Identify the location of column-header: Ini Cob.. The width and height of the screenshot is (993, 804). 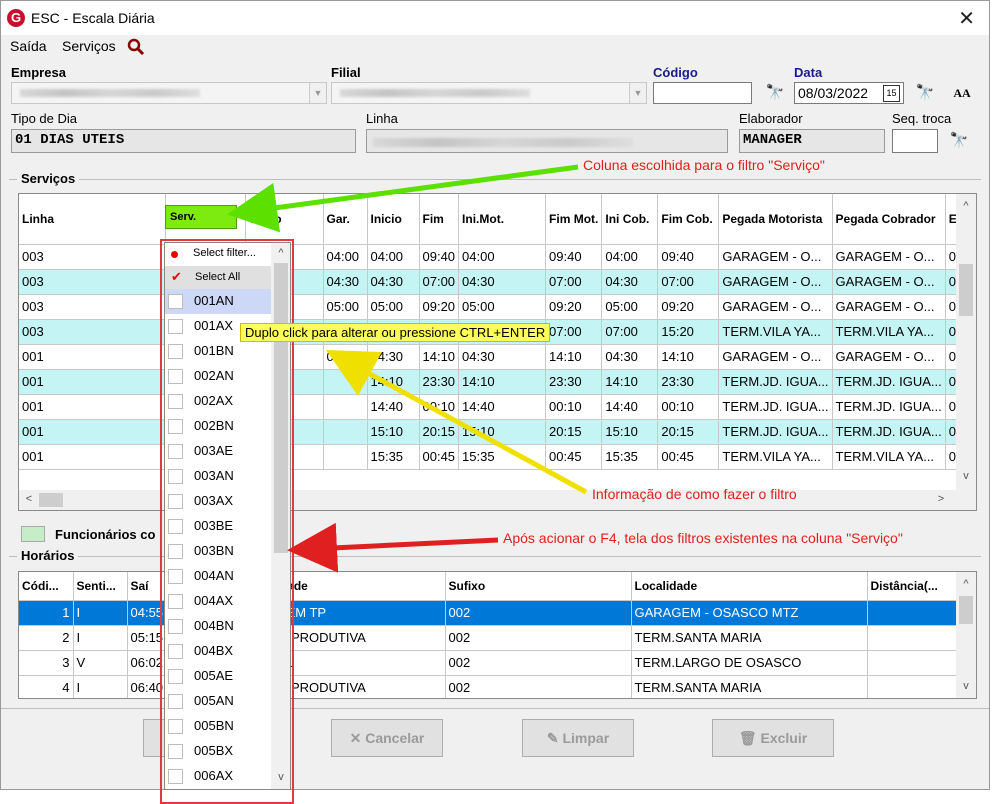
(630, 219).